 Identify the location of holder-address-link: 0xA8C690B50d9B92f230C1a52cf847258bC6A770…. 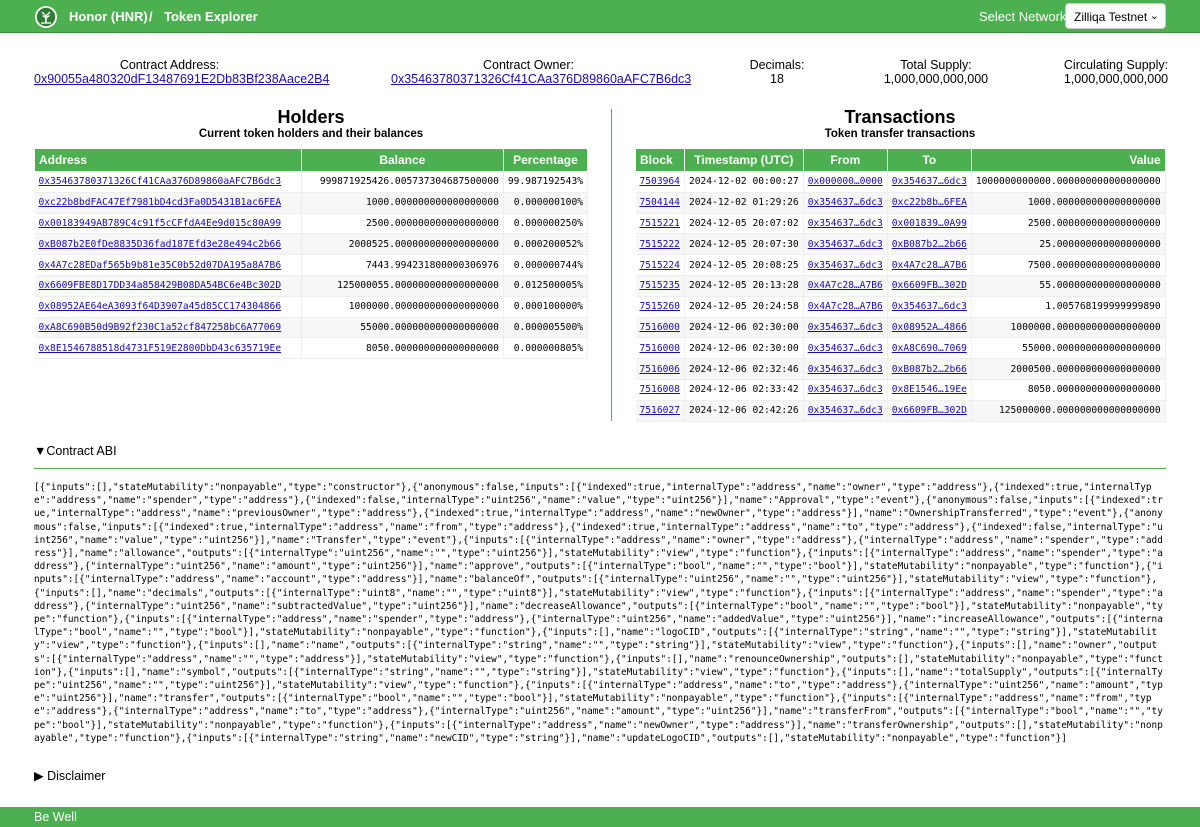
(160, 327).